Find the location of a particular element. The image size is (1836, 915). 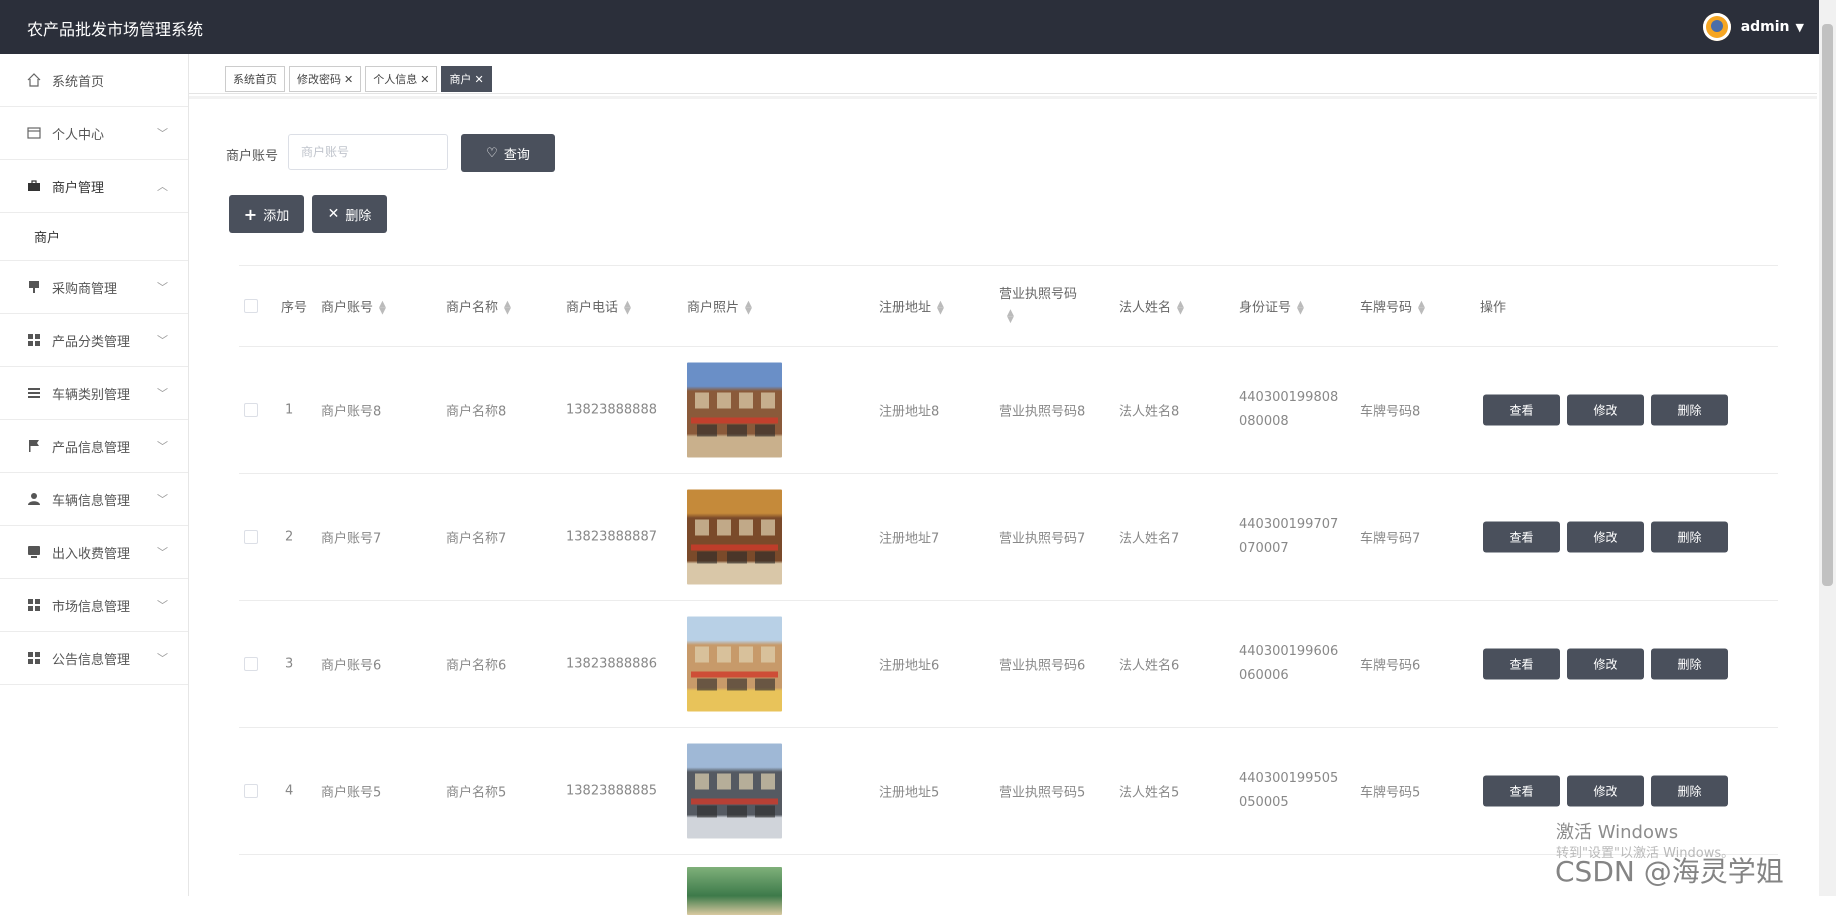

sidebar-item-0: 系统首页 is located at coordinates (94, 80).